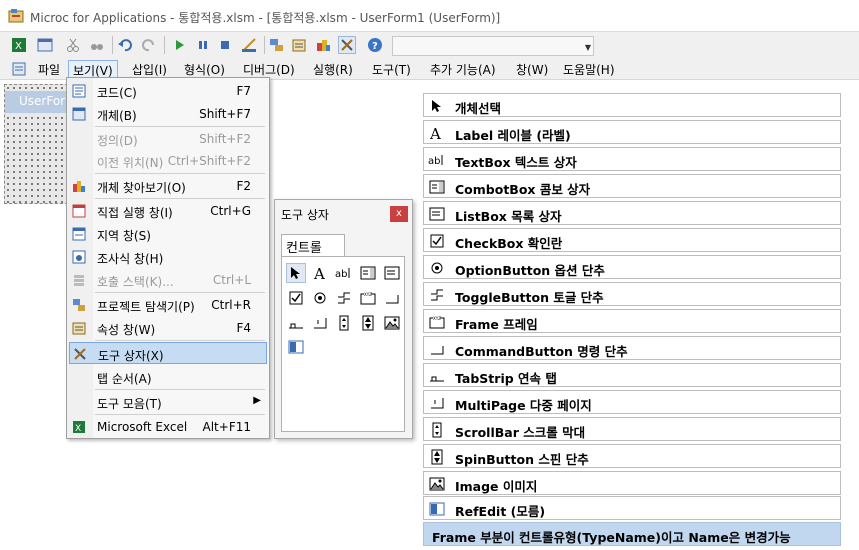 The width and height of the screenshot is (859, 550). What do you see at coordinates (496, 486) in the screenshot?
I see `control-list-text: Image 이미지` at bounding box center [496, 486].